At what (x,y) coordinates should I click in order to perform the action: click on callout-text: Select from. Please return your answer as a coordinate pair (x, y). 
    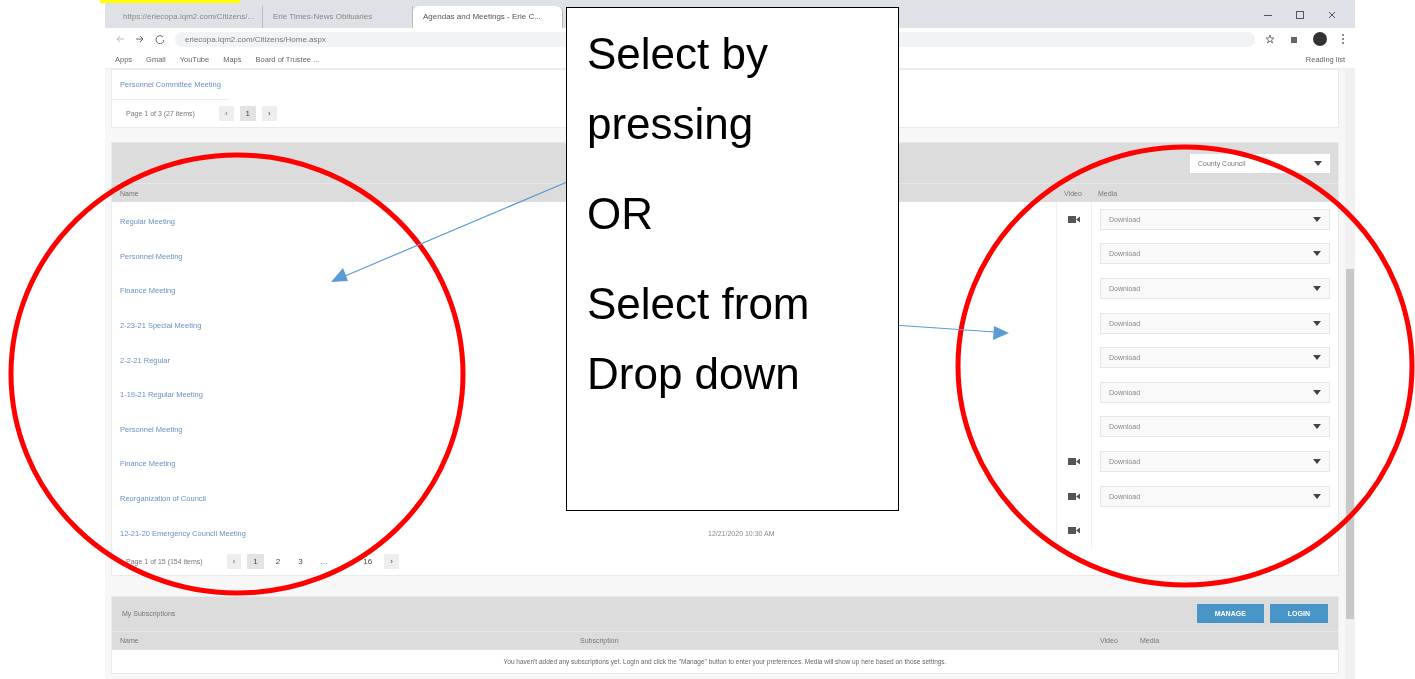
    Looking at the image, I should click on (699, 304).